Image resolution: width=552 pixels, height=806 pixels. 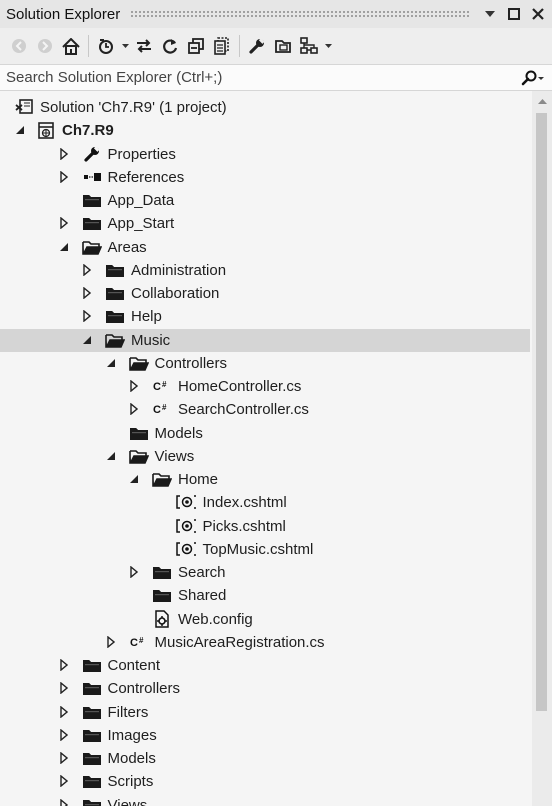 I want to click on tree-item: Areas, so click(x=265, y=247).